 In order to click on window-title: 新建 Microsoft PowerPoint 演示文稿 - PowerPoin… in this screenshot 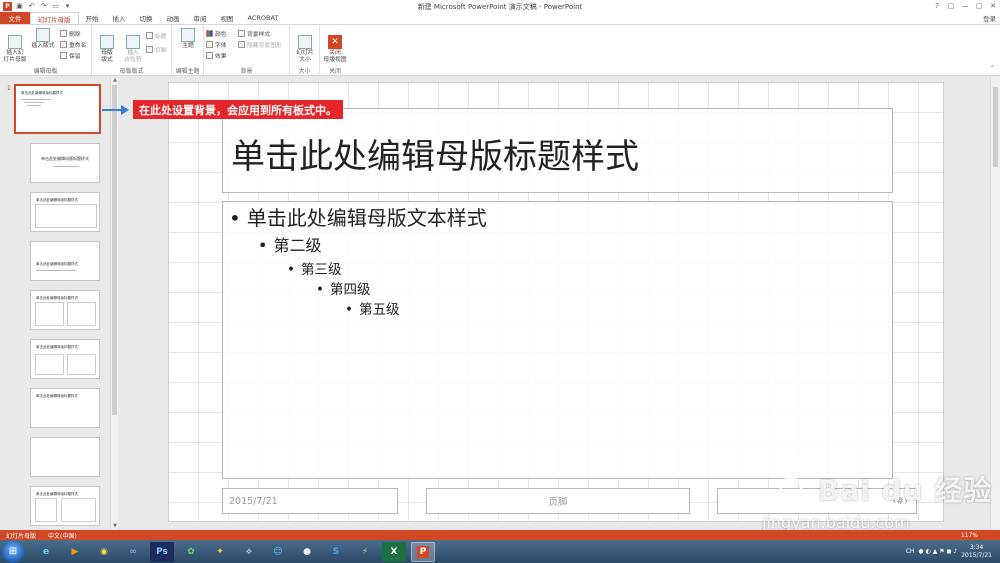, I will do `click(500, 7)`.